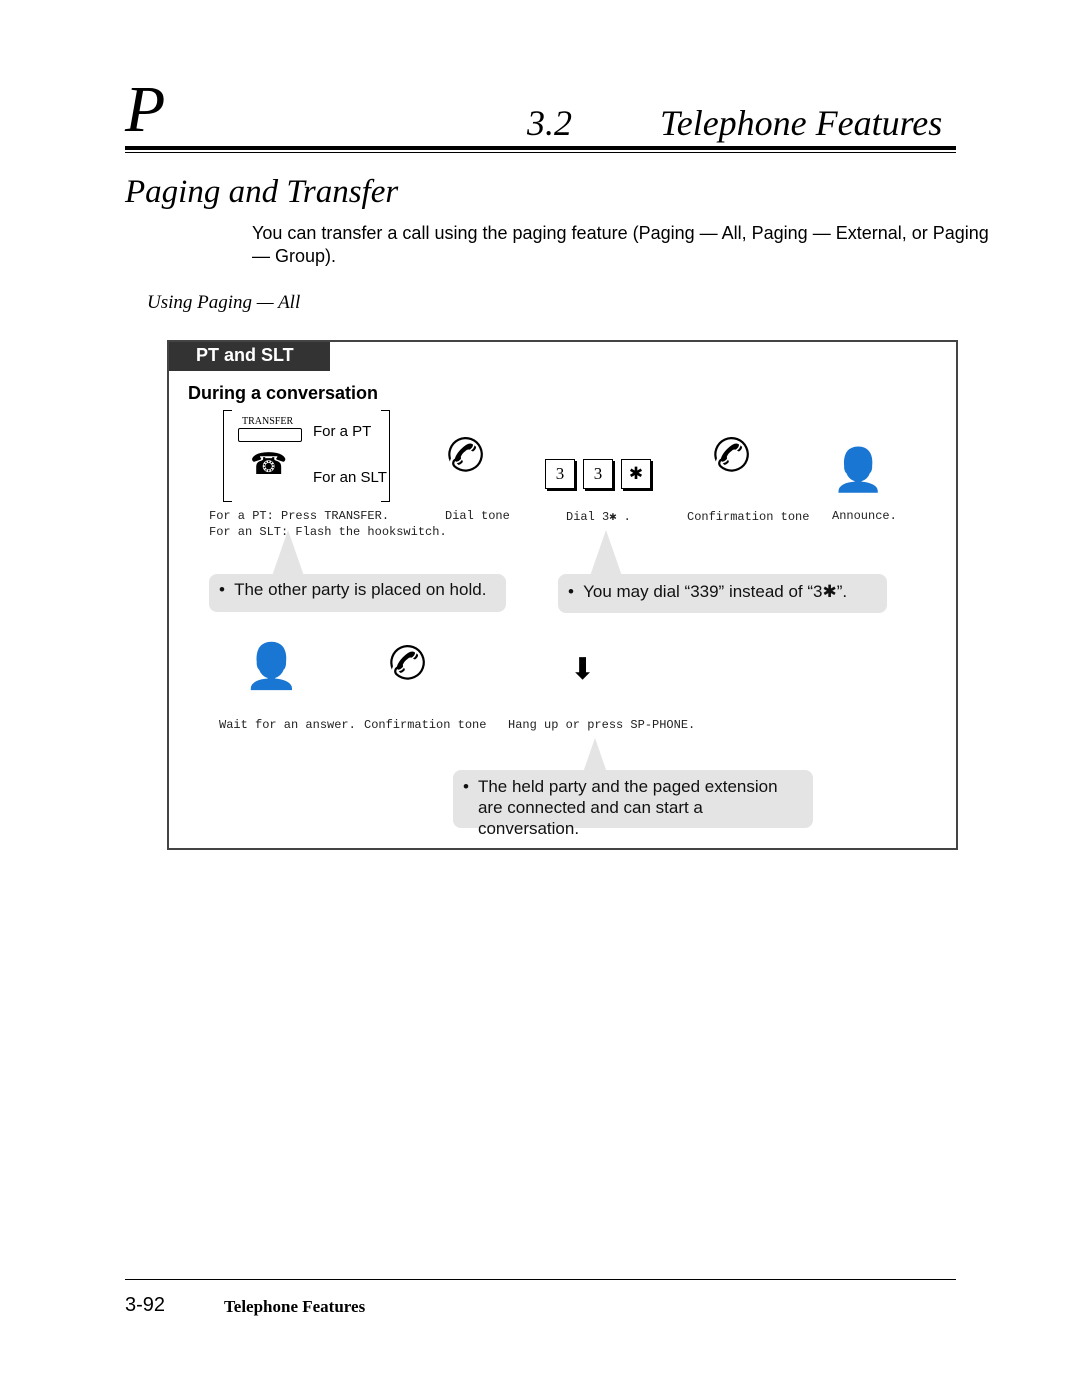 The width and height of the screenshot is (1080, 1397). Describe the element at coordinates (249, 356) in the screenshot. I see `tab-label: PT and SLT` at that location.